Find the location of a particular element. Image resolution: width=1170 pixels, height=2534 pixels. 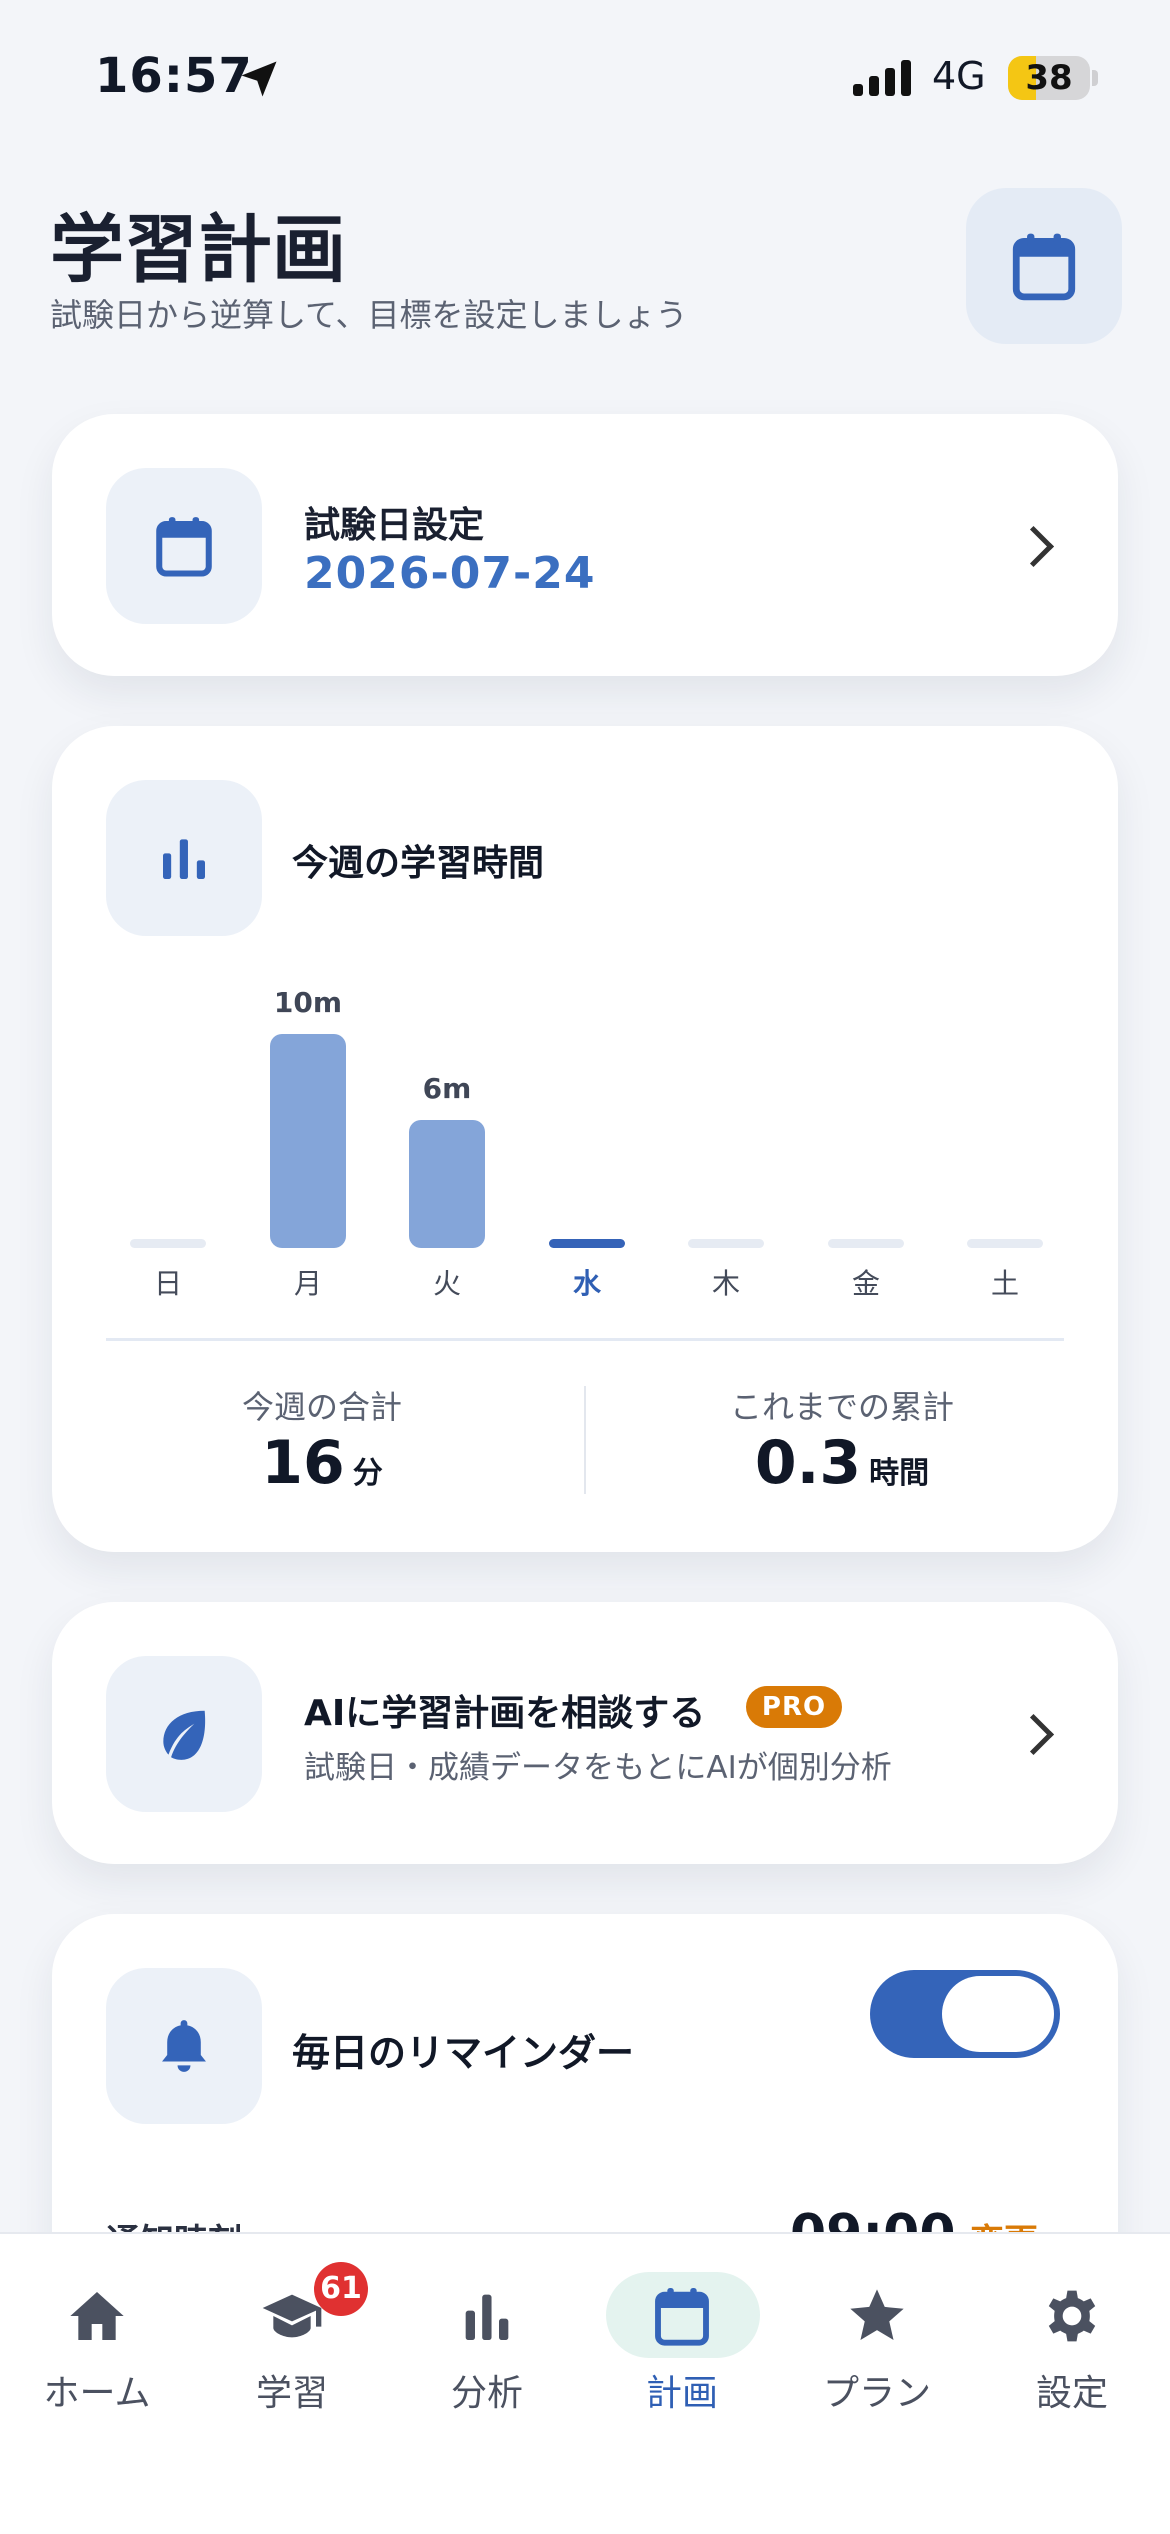

day-label: 木 is located at coordinates (725, 1283).